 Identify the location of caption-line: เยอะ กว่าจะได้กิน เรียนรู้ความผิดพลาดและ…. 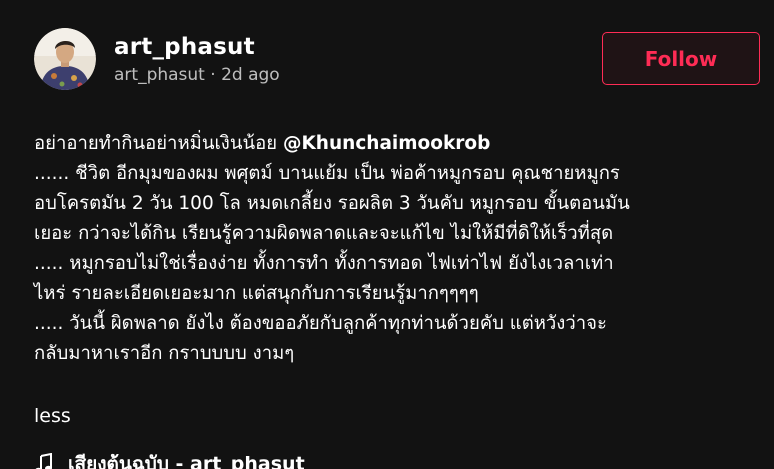
(324, 233).